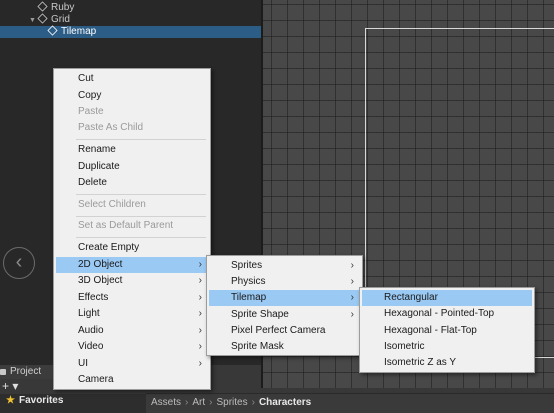  I want to click on project-tab-icon, so click(3, 372).